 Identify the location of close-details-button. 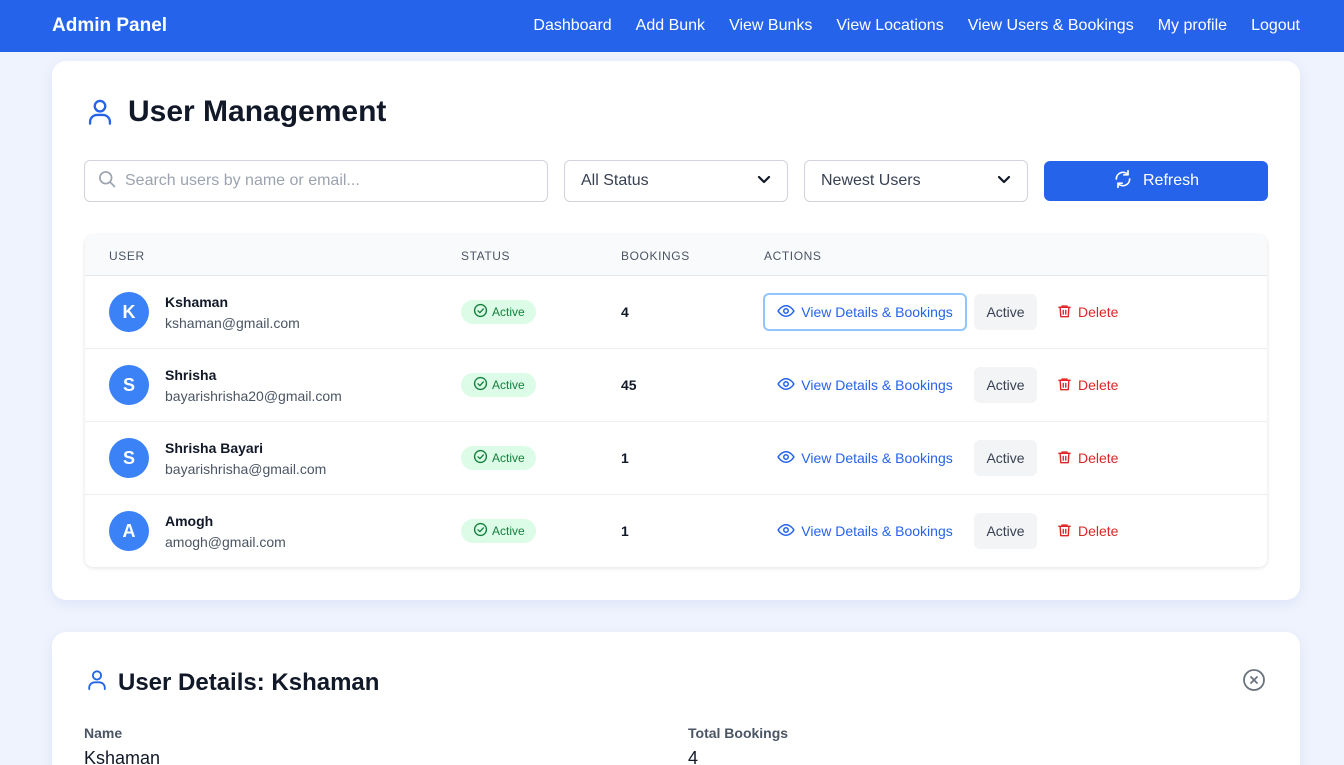
(1254, 682).